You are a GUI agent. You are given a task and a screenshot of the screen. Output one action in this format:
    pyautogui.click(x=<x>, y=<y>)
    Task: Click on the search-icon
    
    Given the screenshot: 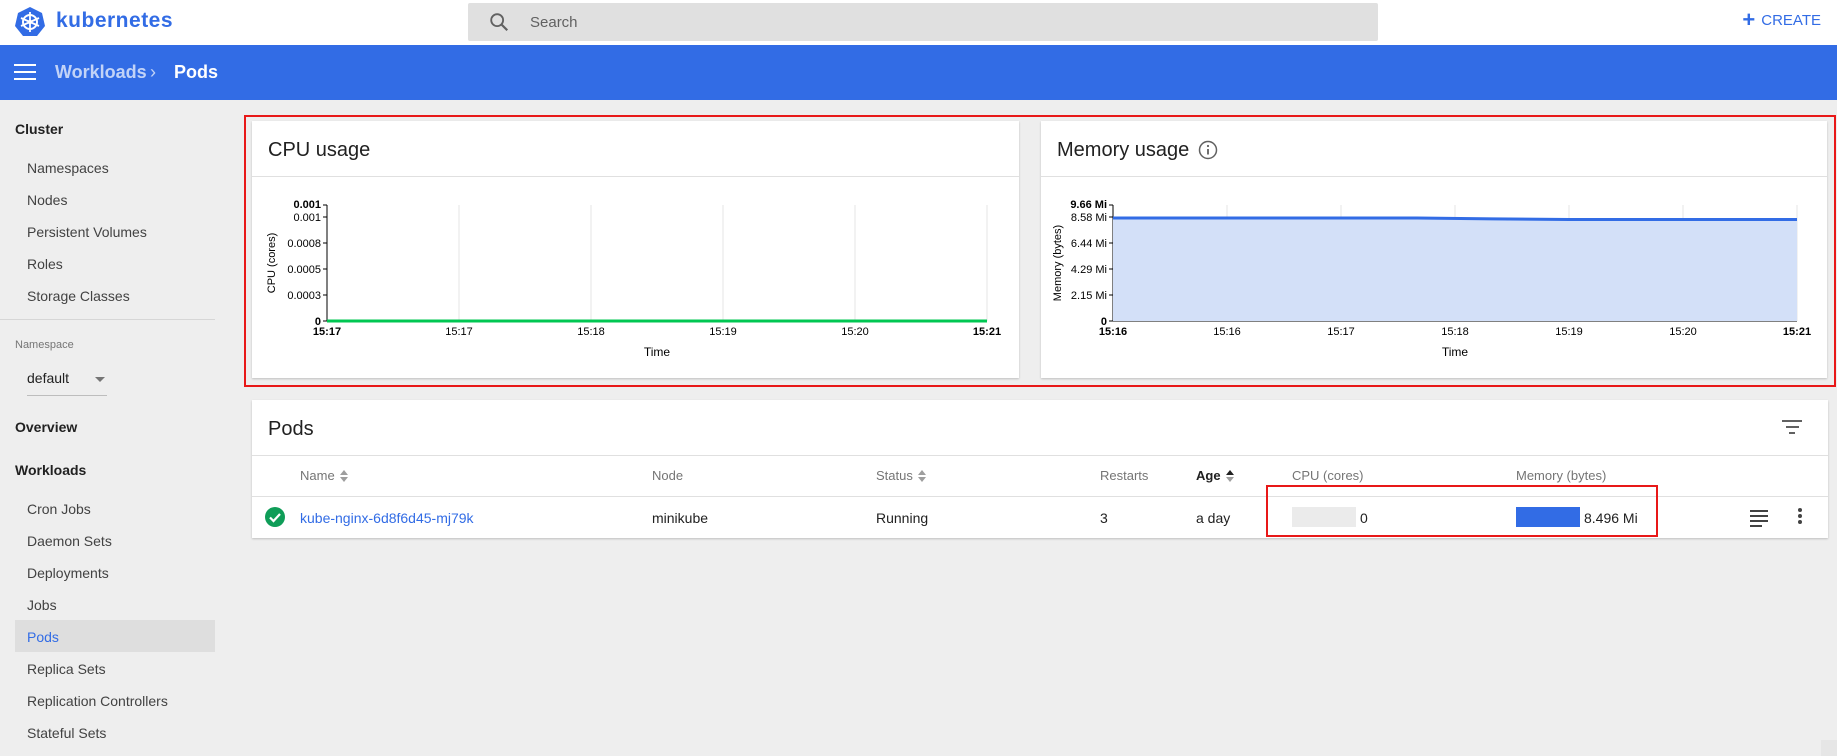 What is the action you would take?
    pyautogui.click(x=499, y=22)
    